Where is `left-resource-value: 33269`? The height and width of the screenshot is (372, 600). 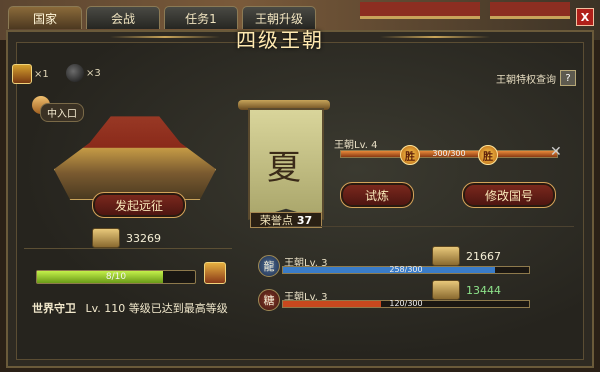
left-resource-value: 33269 is located at coordinates (143, 238).